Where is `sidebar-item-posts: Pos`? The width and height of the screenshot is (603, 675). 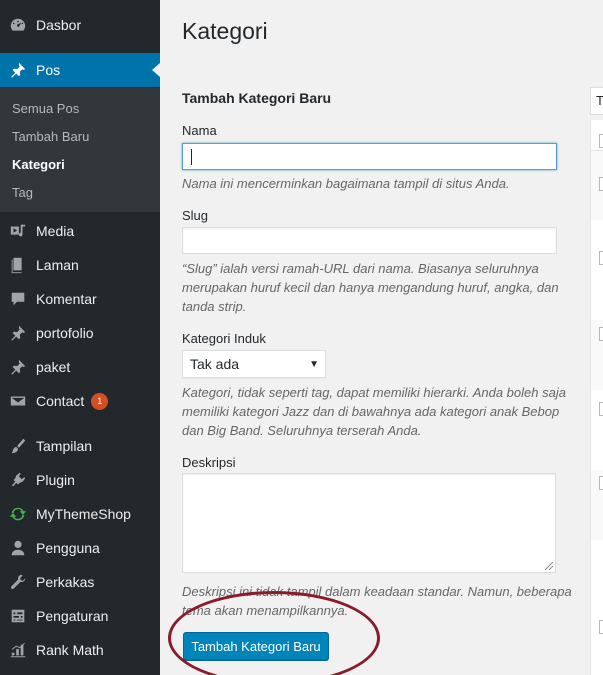 sidebar-item-posts: Pos is located at coordinates (80, 70).